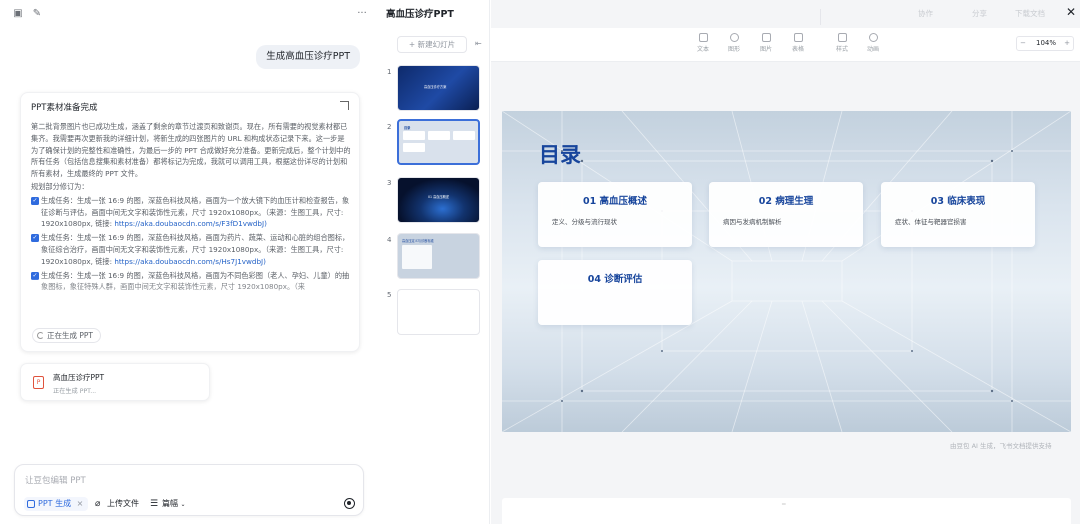 Image resolution: width=1080 pixels, height=524 pixels. I want to click on length-dropdown: ☰ 篇幅 ⌄, so click(168, 504).